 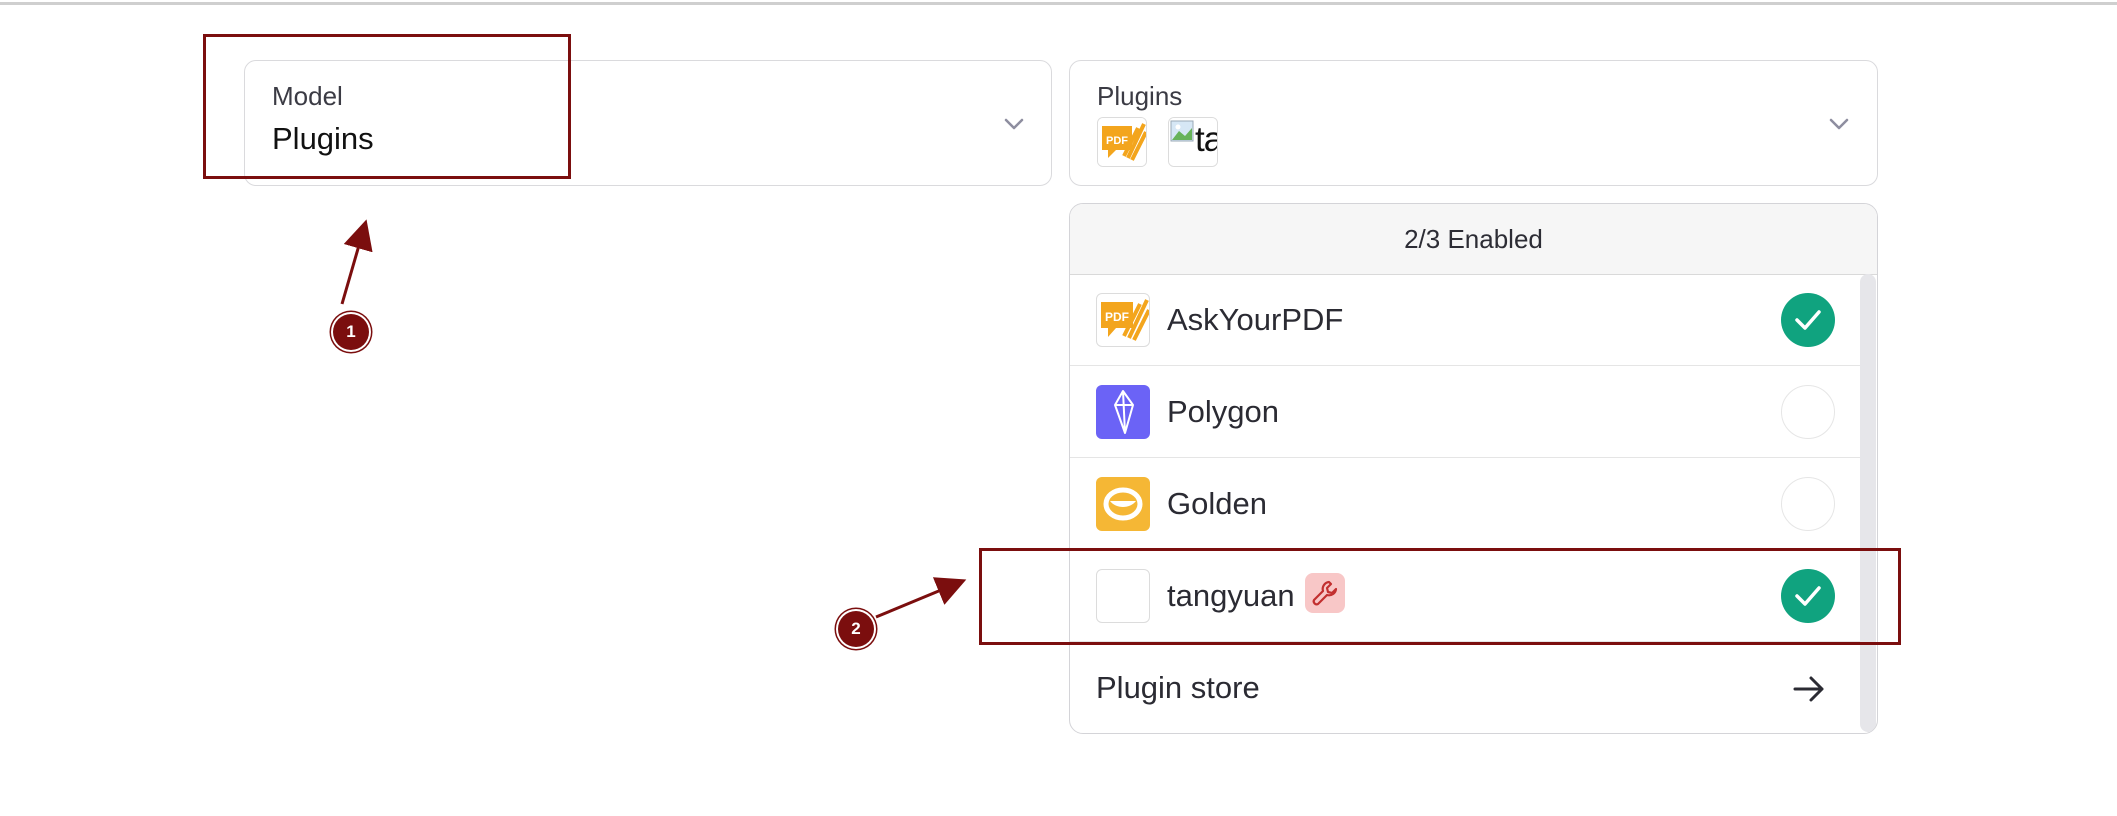 I want to click on polygon-logo, so click(x=1123, y=412).